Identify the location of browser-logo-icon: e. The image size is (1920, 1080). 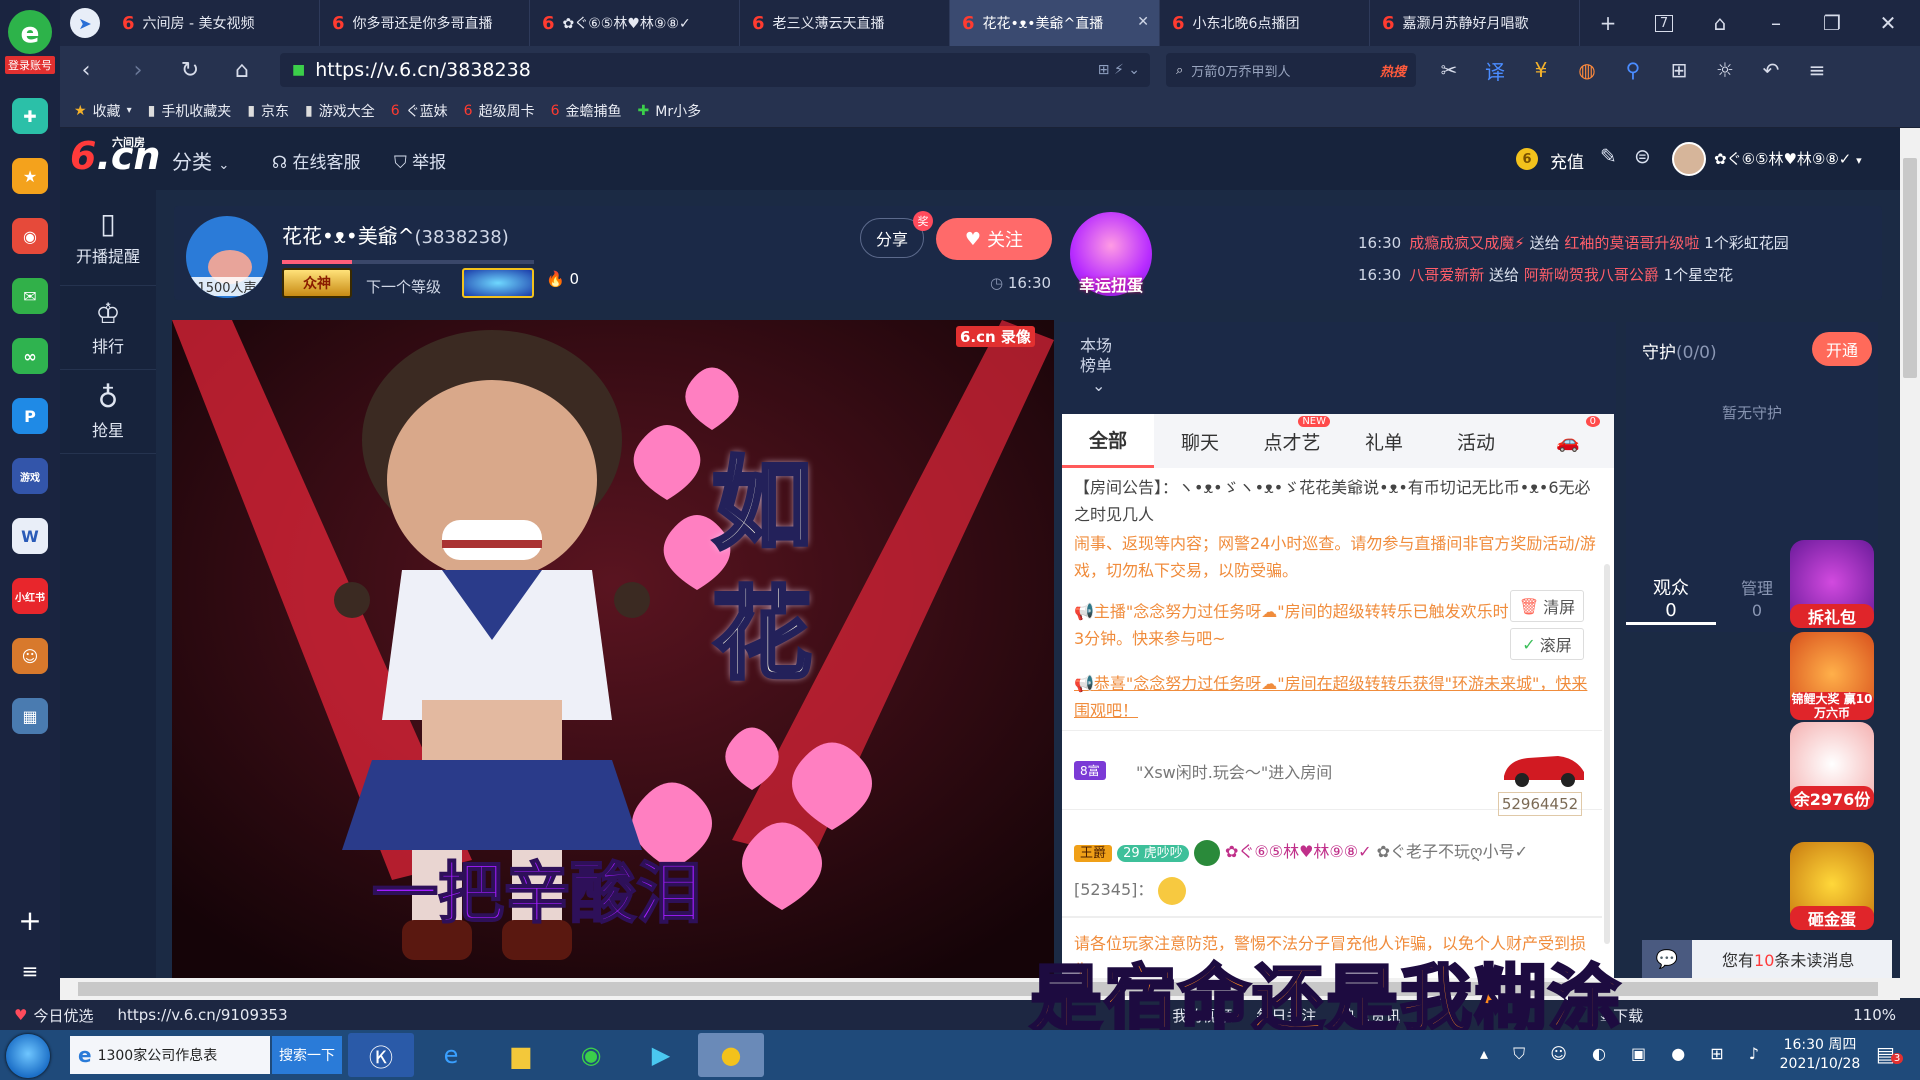
(30, 32).